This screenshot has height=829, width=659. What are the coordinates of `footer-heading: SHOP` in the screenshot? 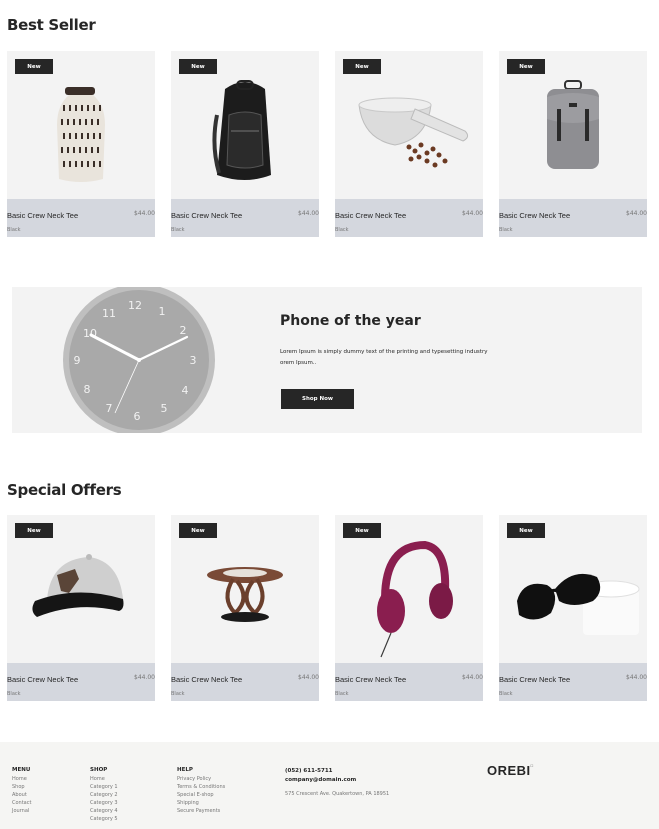 It's located at (99, 770).